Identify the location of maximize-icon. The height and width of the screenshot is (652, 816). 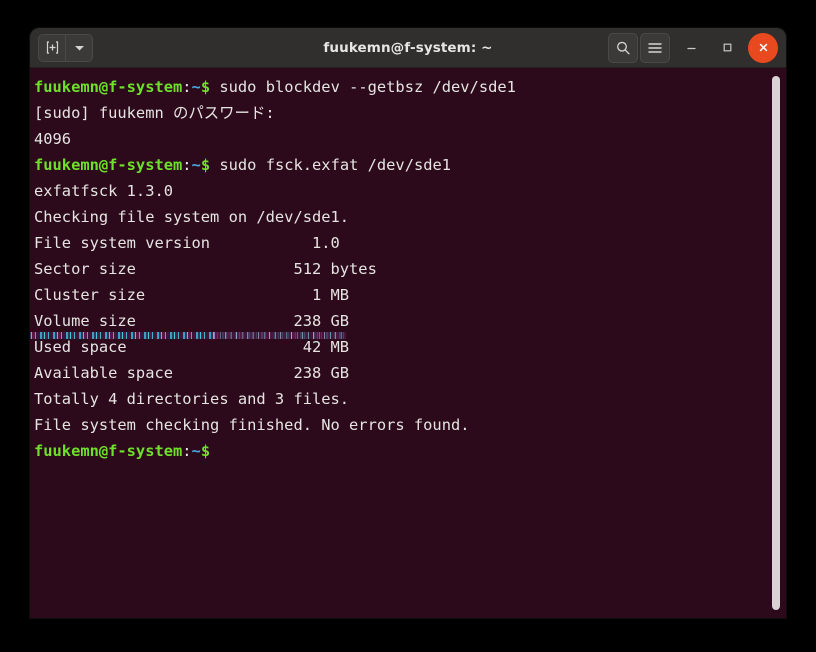
(727, 47).